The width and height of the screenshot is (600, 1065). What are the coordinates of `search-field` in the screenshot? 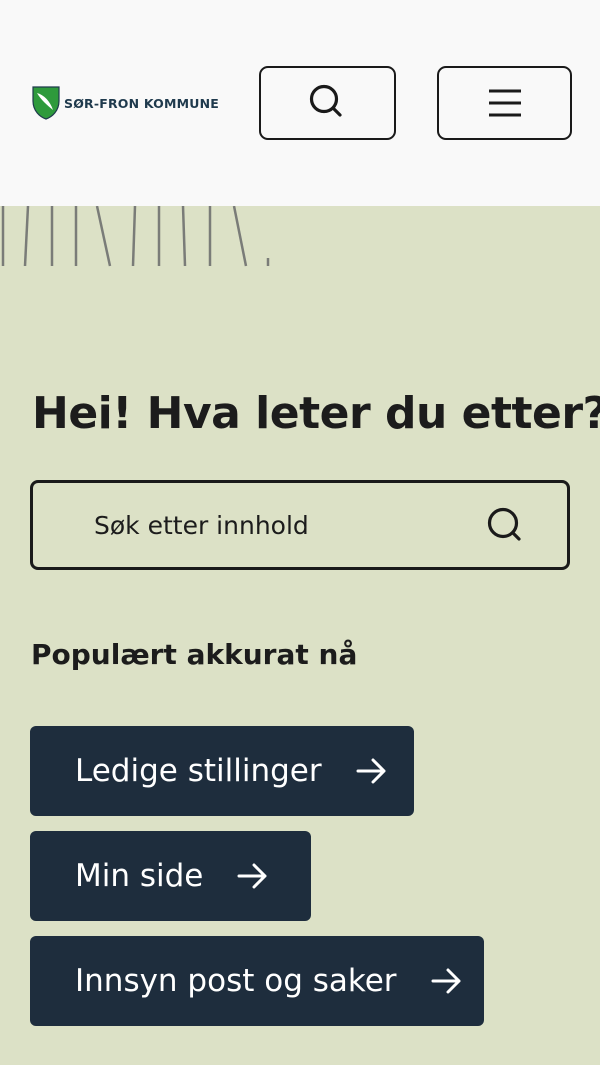 It's located at (300, 525).